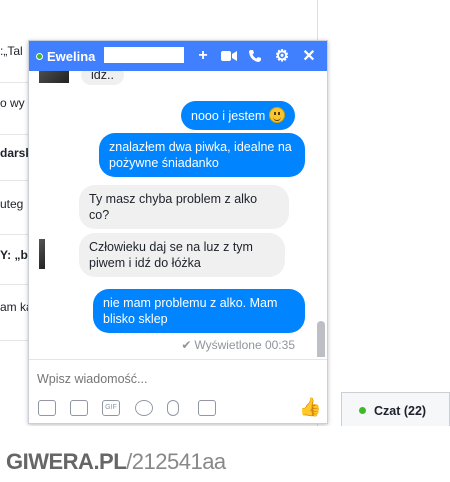  I want to click on chat-tab: Czat (22), so click(395, 409).